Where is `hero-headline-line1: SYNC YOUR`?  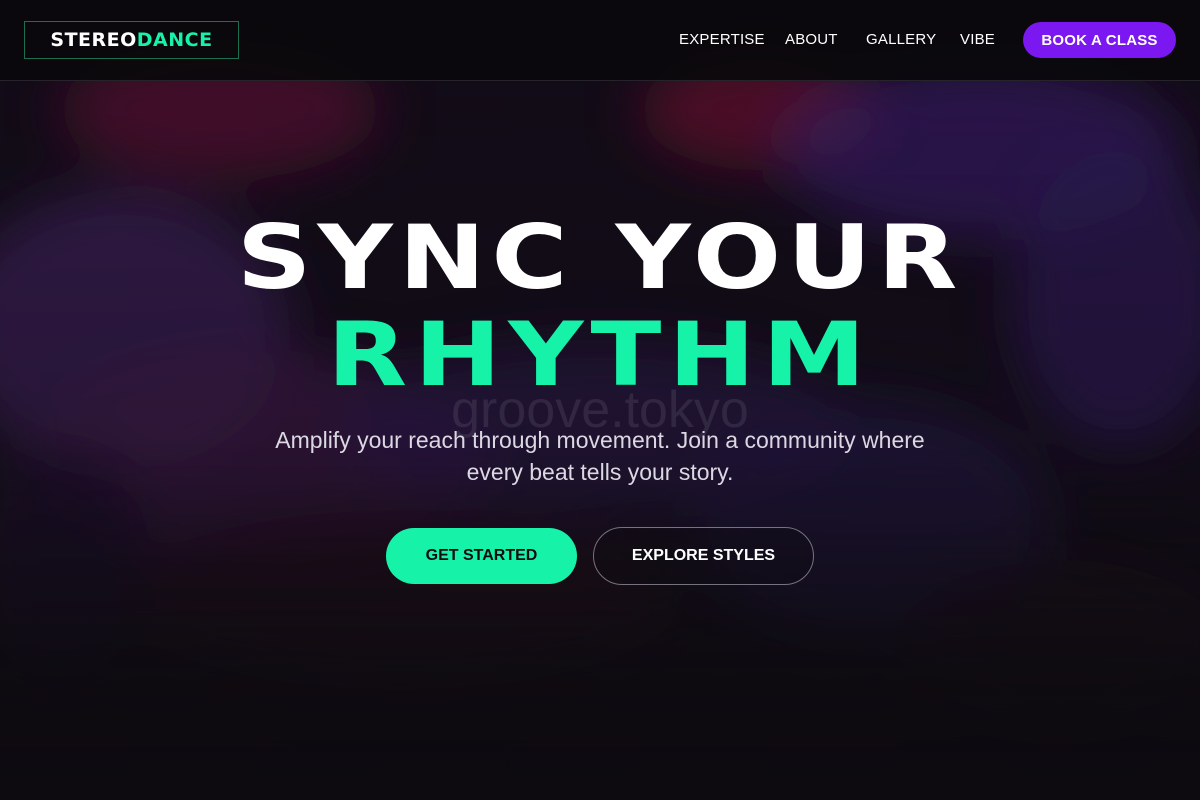 hero-headline-line1: SYNC YOUR is located at coordinates (600, 257).